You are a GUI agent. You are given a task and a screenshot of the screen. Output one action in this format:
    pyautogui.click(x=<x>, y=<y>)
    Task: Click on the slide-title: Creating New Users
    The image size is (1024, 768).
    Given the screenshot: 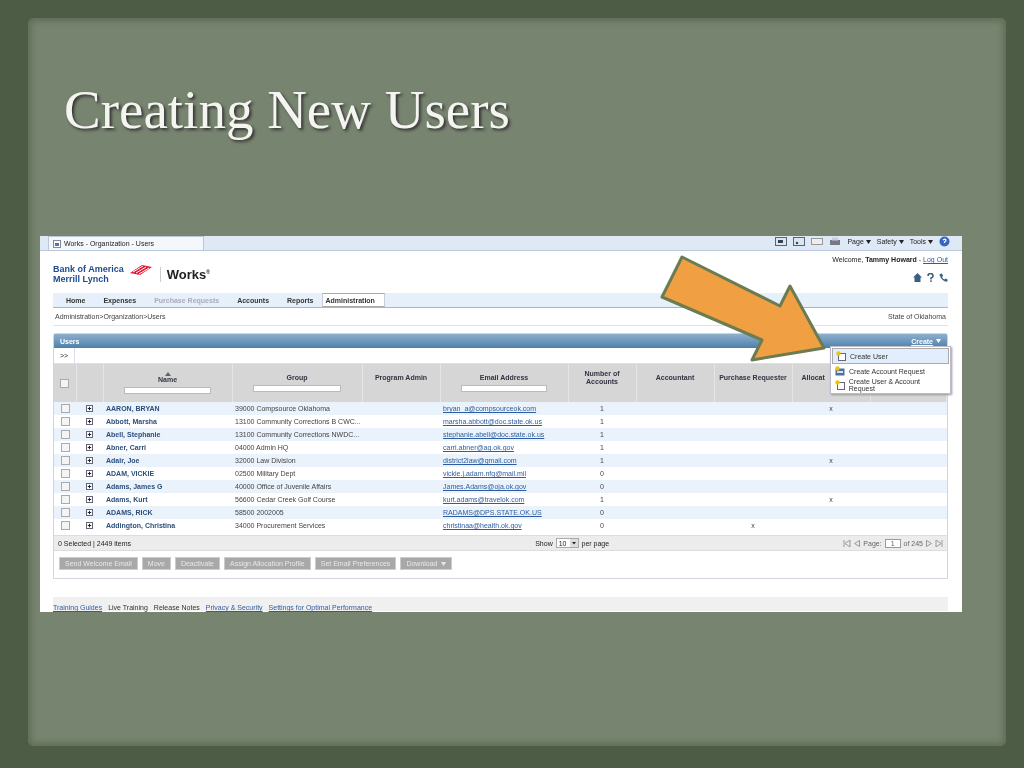 What is the action you would take?
    pyautogui.click(x=287, y=110)
    